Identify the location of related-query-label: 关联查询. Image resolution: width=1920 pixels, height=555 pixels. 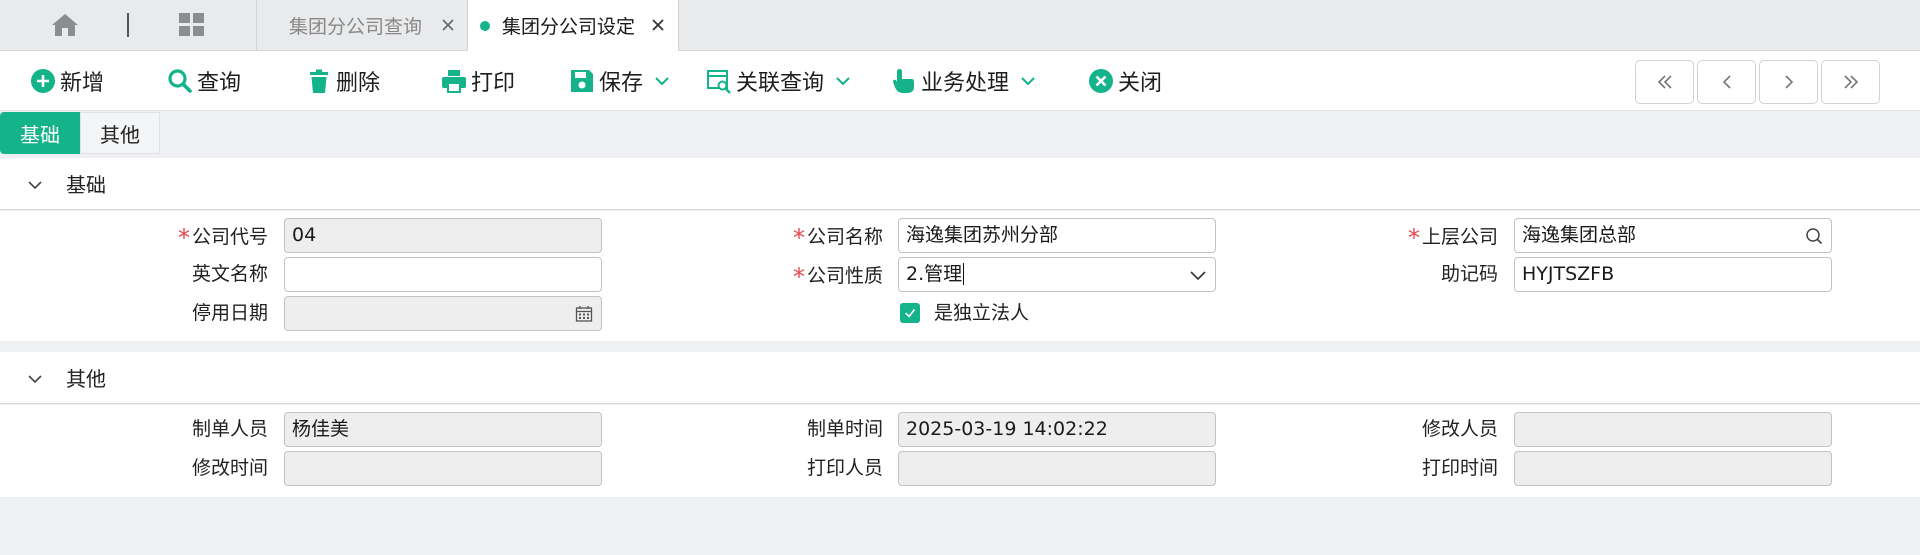
(780, 83).